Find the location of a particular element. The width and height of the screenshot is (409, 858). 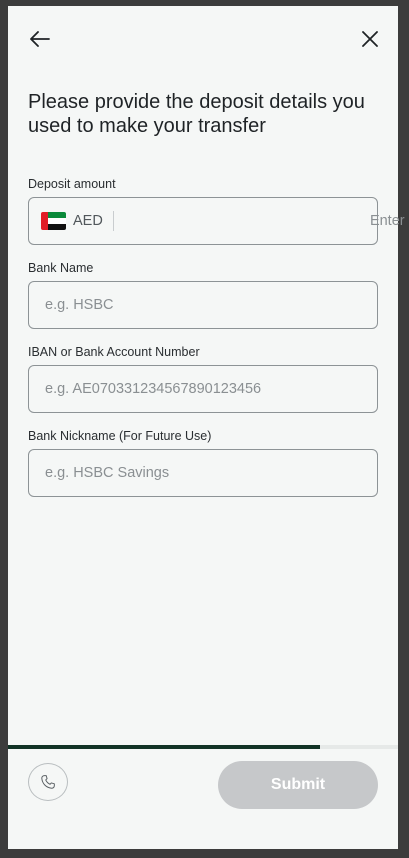

bank-nickname-input is located at coordinates (203, 473).